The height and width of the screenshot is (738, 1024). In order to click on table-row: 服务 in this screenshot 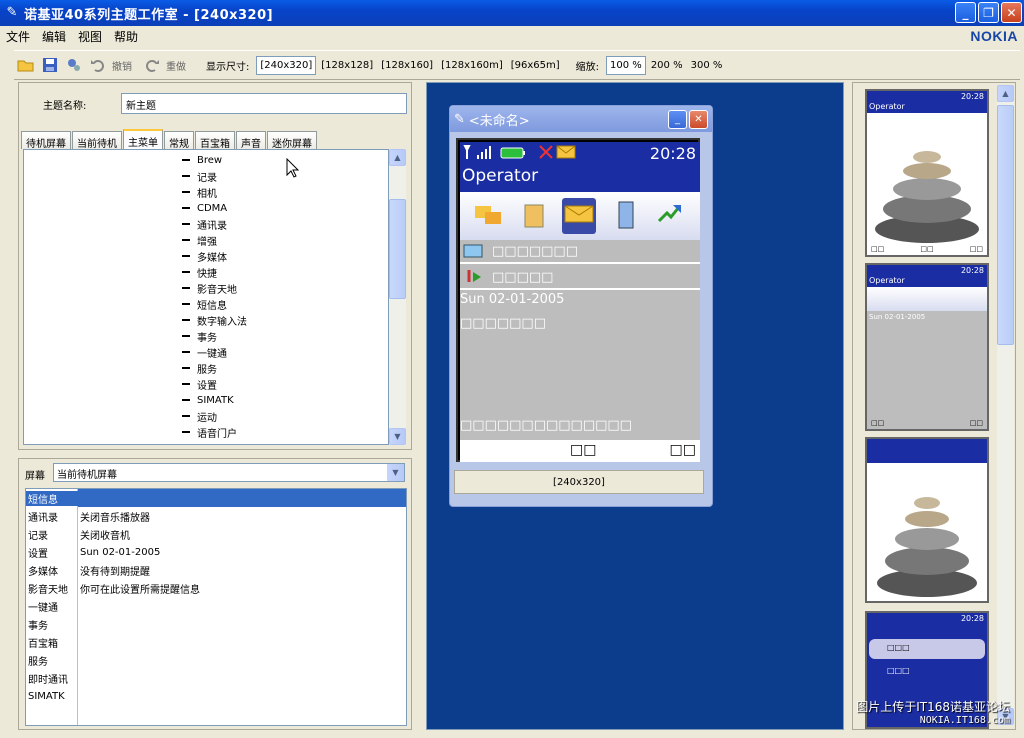, I will do `click(216, 660)`.